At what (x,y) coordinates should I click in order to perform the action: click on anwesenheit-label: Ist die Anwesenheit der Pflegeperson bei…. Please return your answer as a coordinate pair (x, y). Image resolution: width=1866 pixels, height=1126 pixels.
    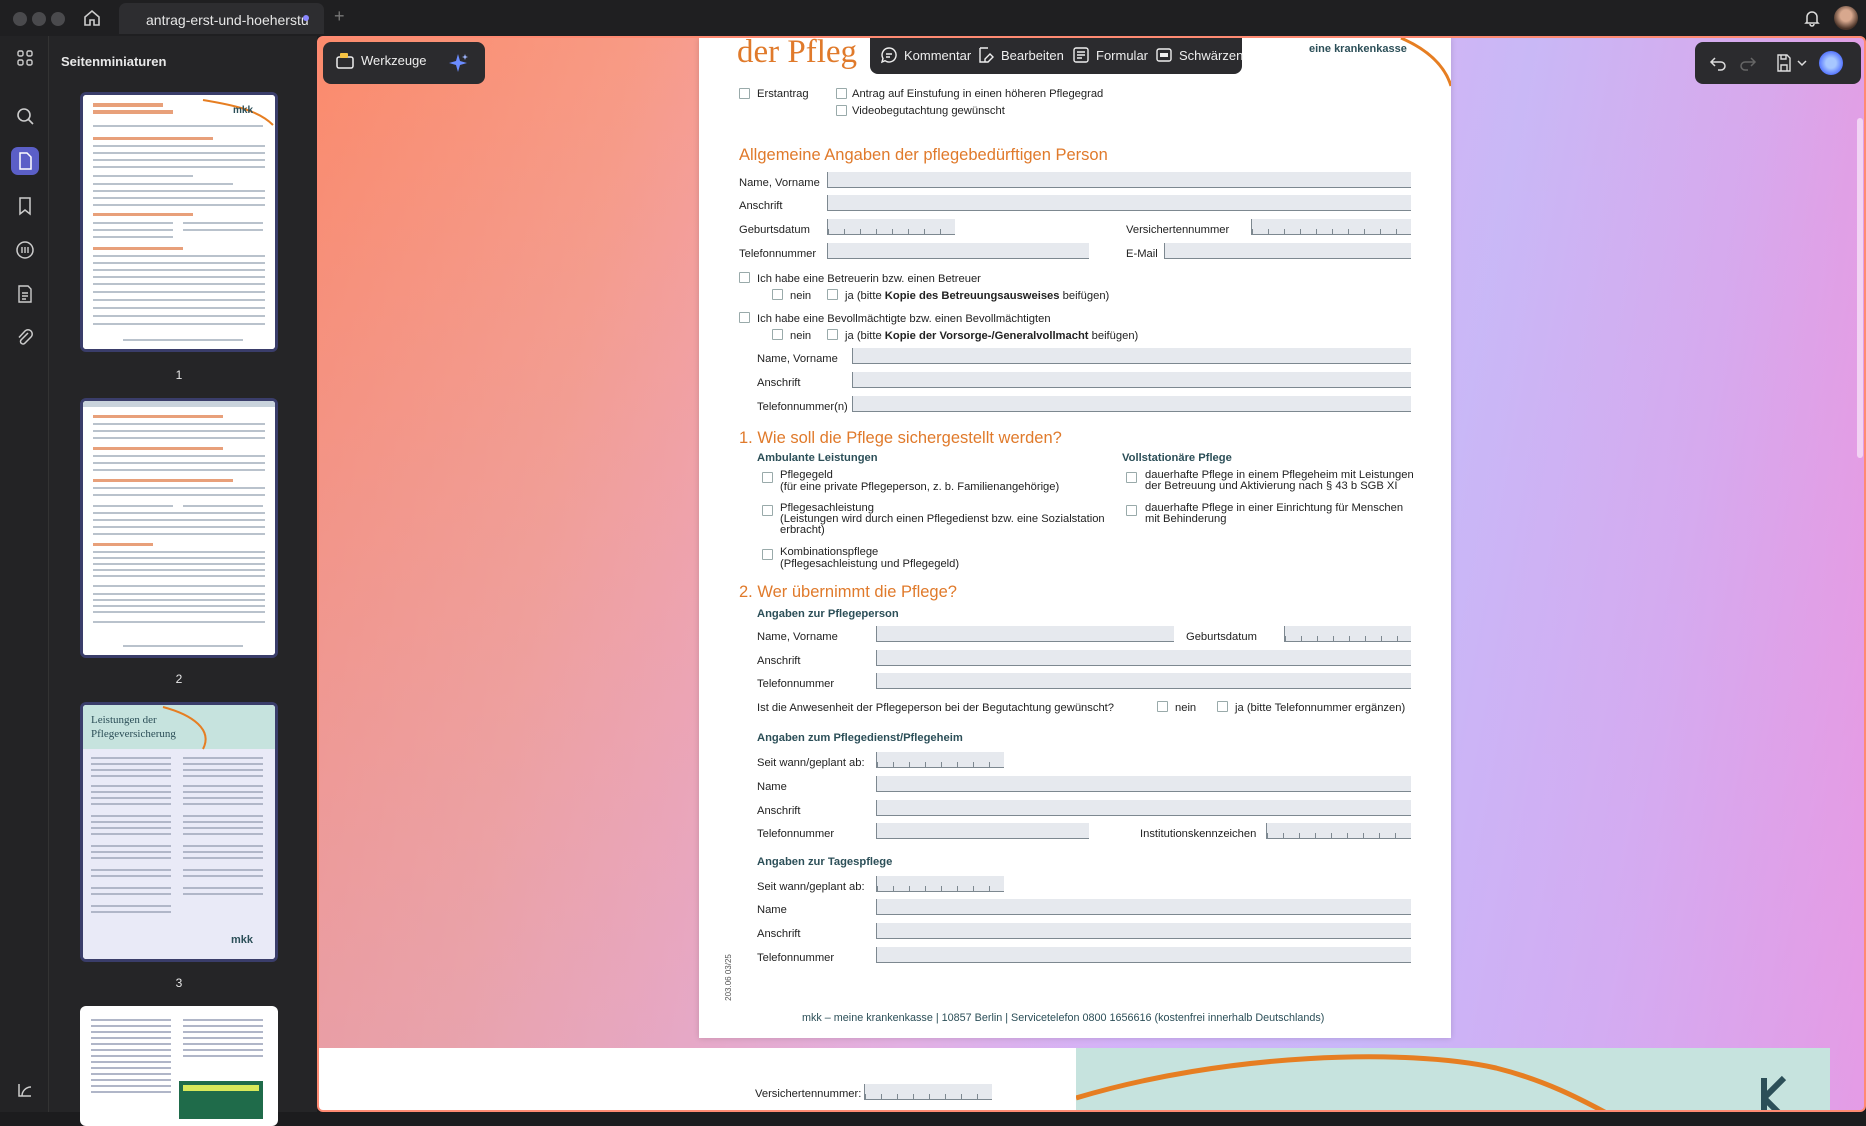
    Looking at the image, I should click on (935, 708).